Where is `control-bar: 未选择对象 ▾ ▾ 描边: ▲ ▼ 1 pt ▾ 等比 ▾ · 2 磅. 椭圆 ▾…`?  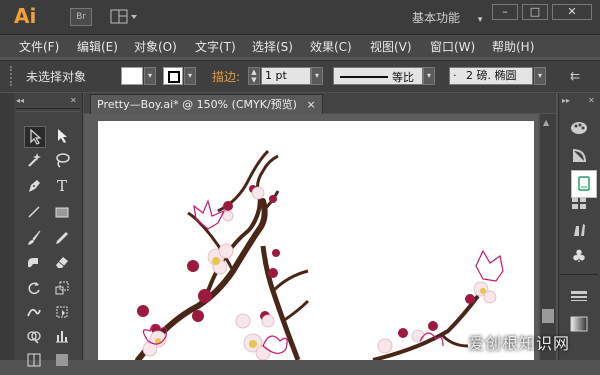 control-bar: 未选择对象 ▾ ▾ 描边: ▲ ▼ 1 pt ▾ 等比 ▾ · 2 磅. 椭圆 ▾… is located at coordinates (300, 76).